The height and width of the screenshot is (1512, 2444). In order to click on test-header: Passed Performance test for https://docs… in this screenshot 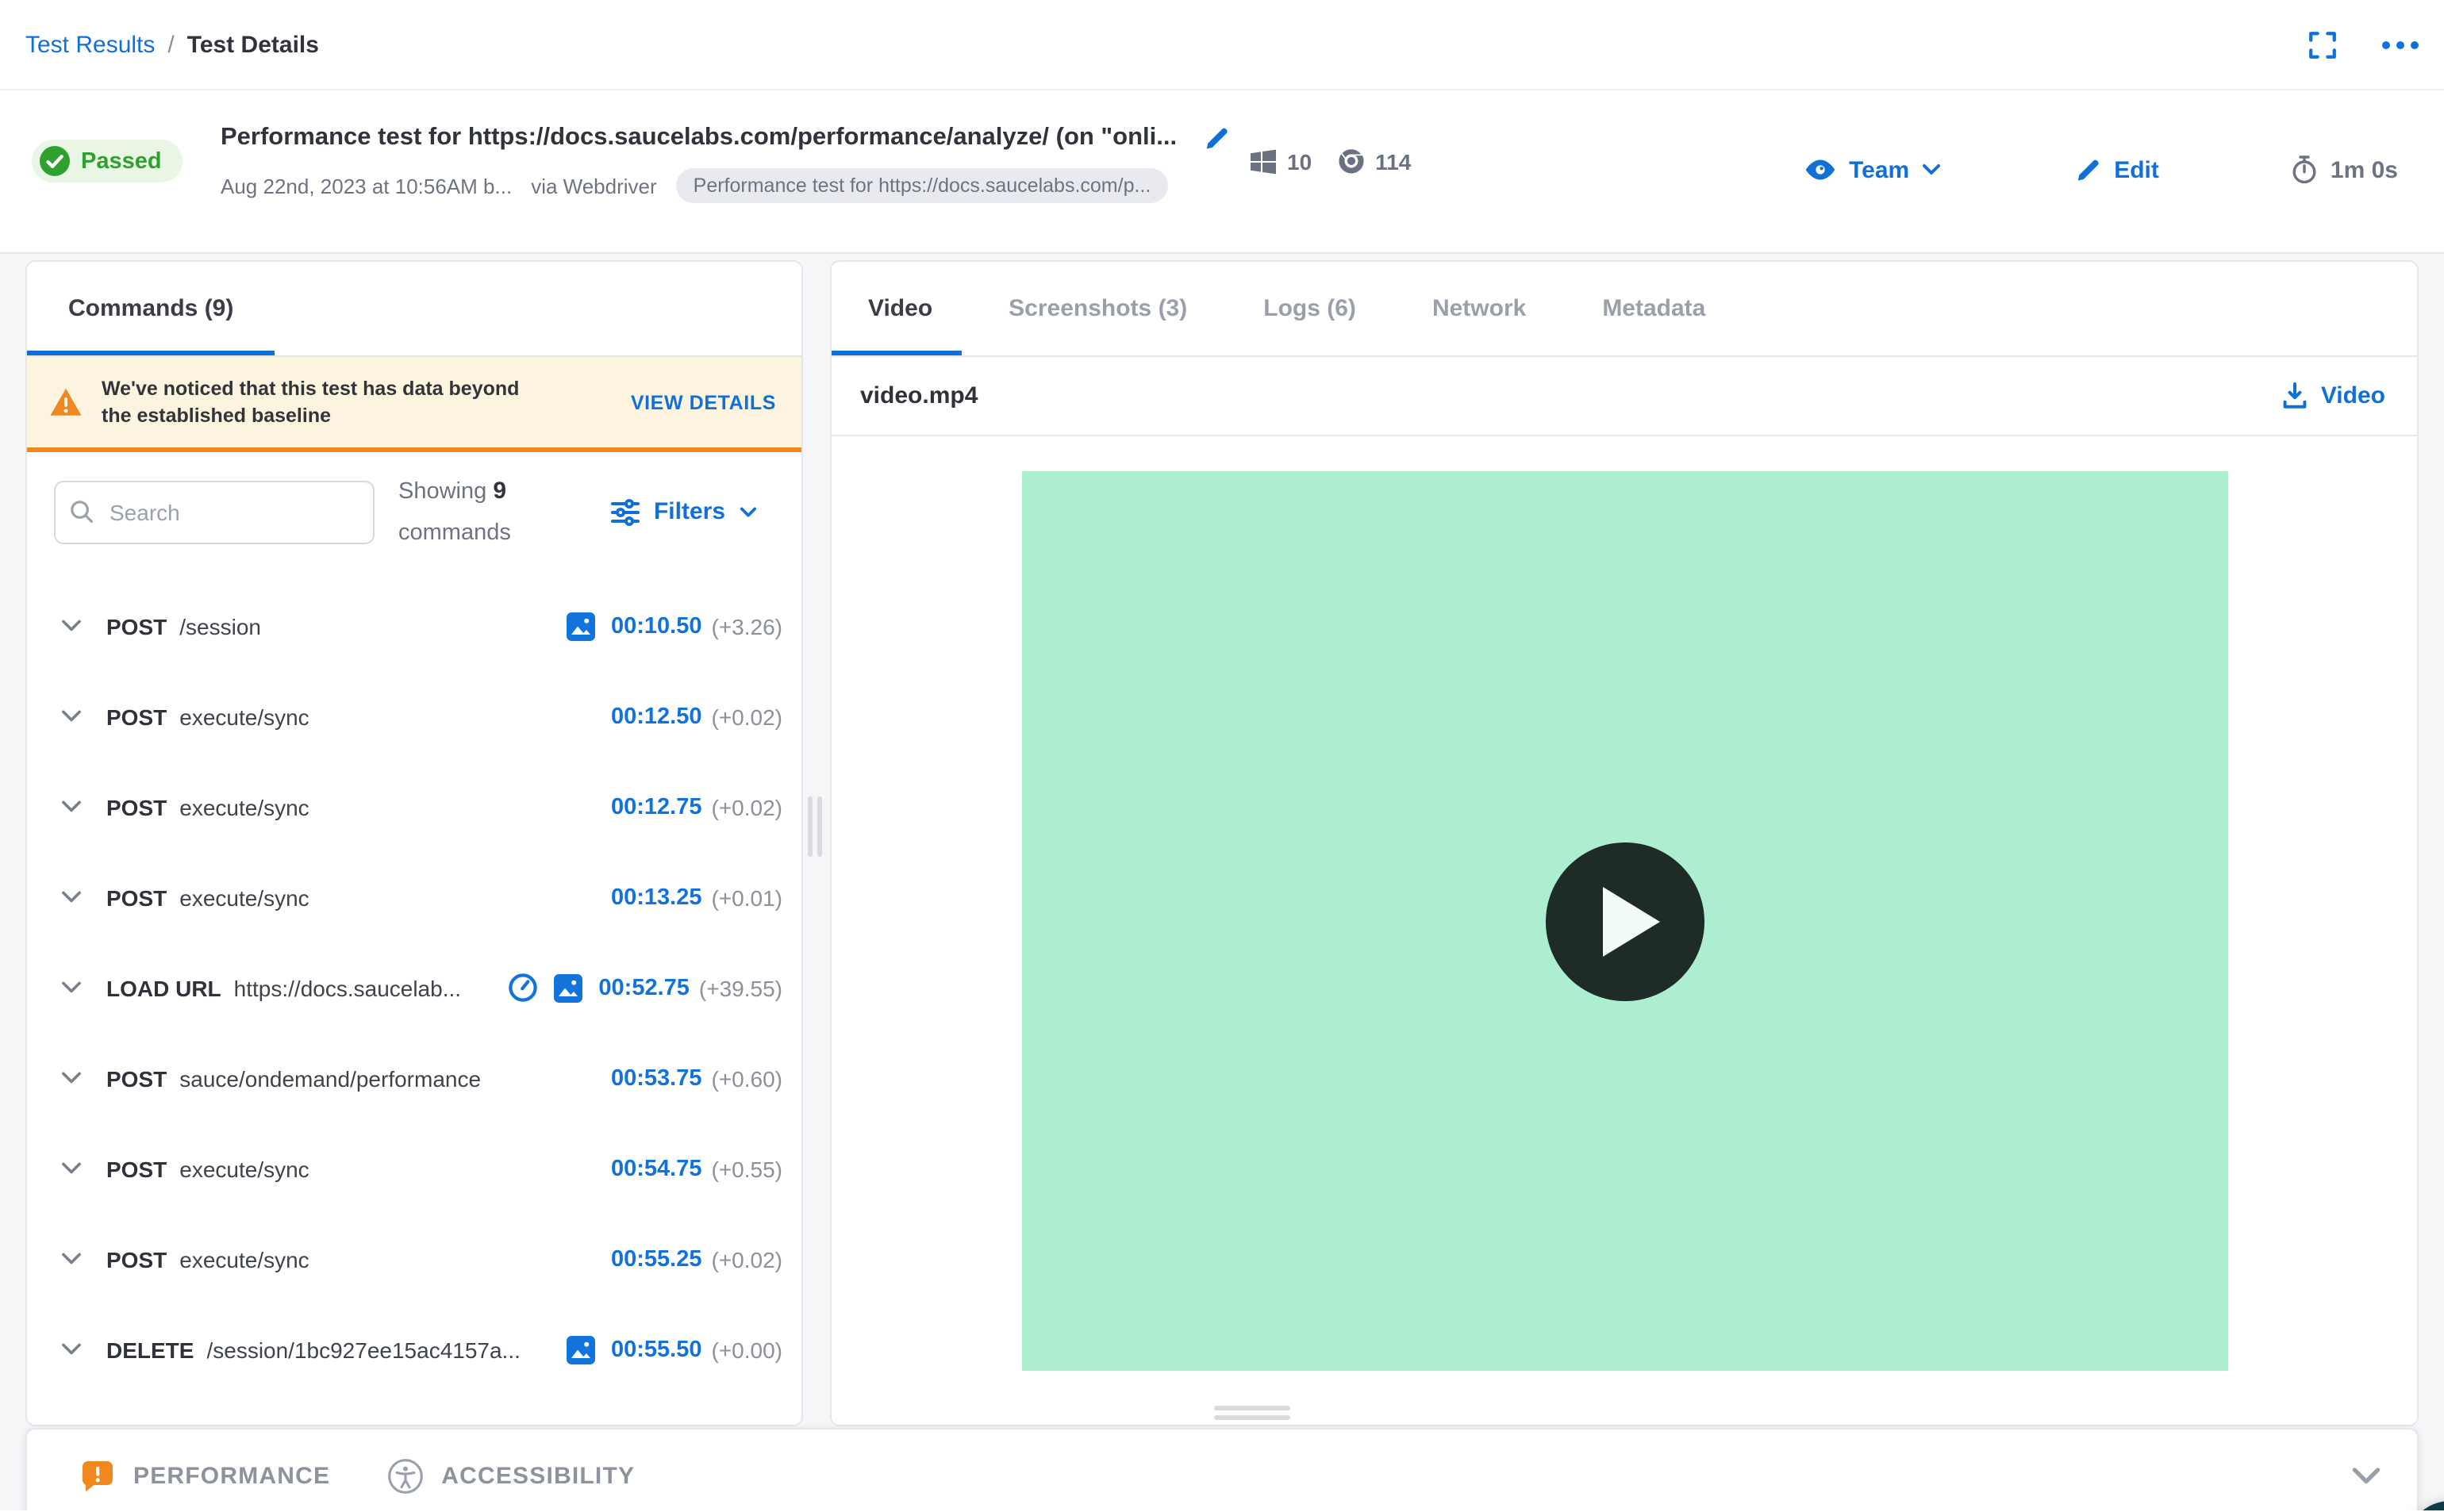, I will do `click(1222, 172)`.